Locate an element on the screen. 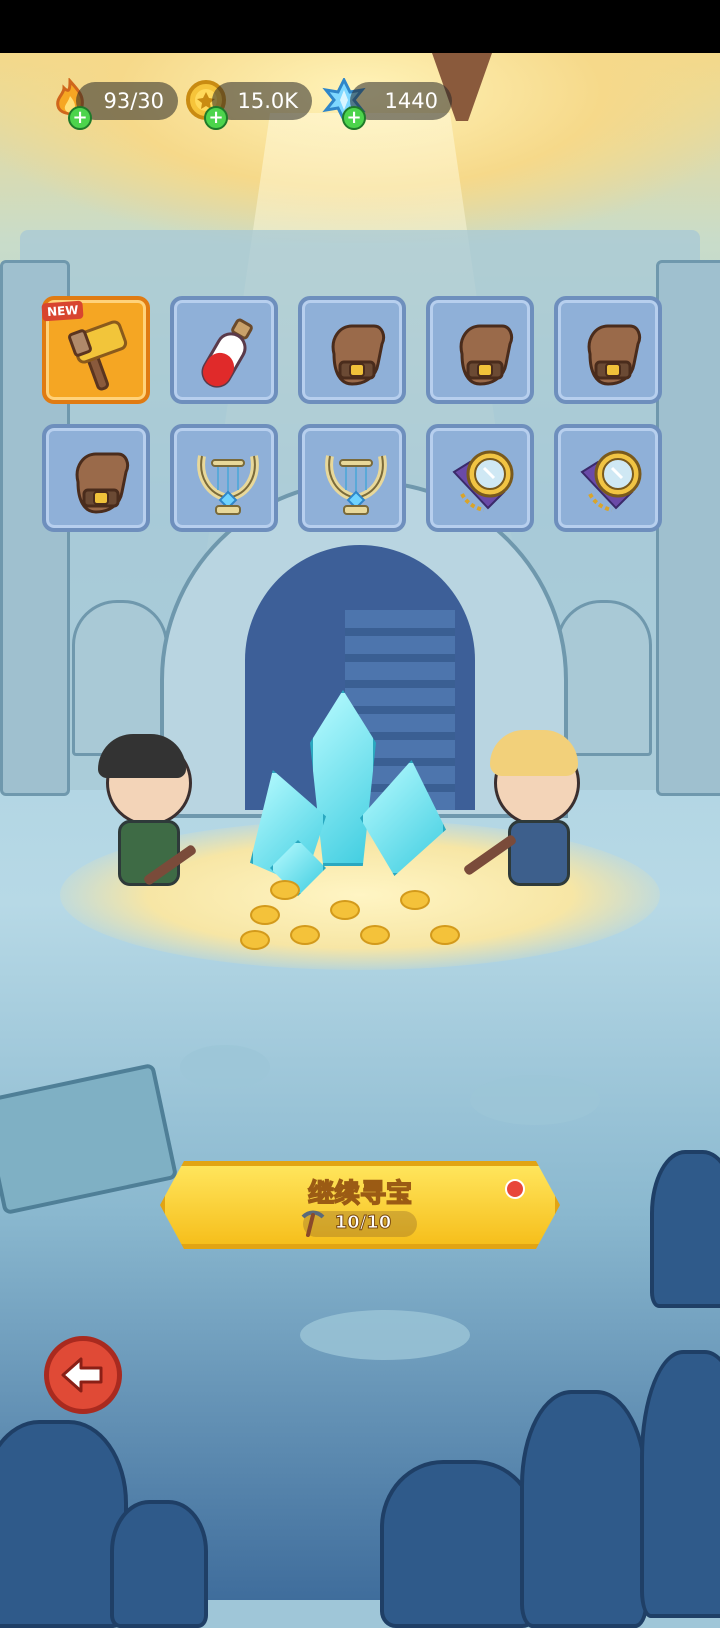 This screenshot has height=1628, width=720. notification-dot is located at coordinates (515, 1189).